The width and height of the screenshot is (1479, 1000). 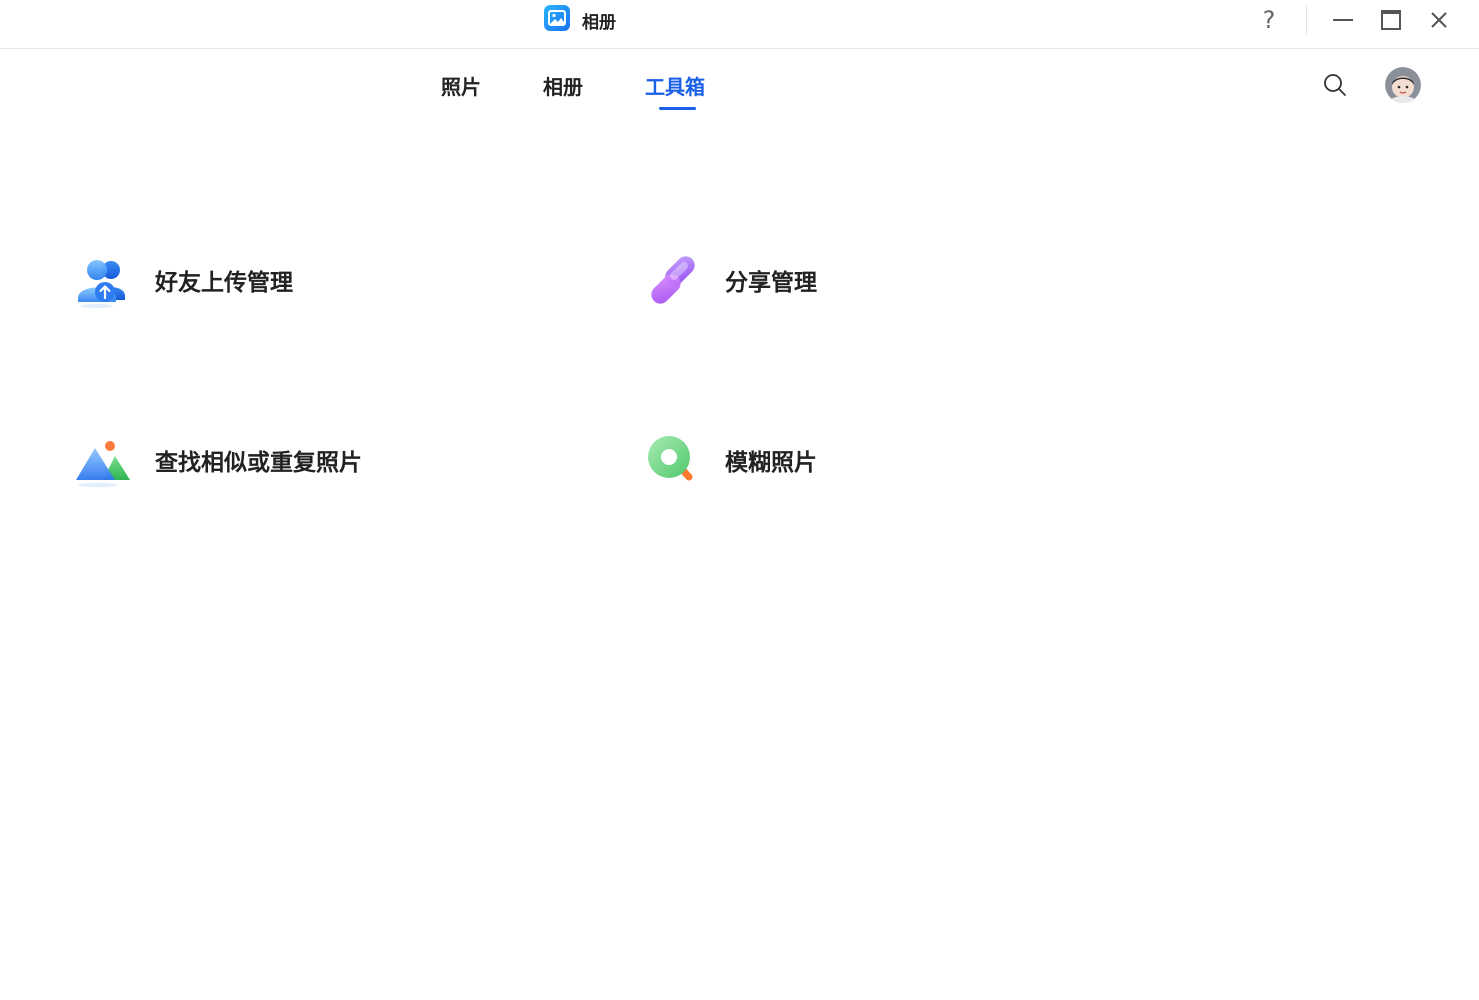 What do you see at coordinates (1306, 20) in the screenshot?
I see `titlebar-divider` at bounding box center [1306, 20].